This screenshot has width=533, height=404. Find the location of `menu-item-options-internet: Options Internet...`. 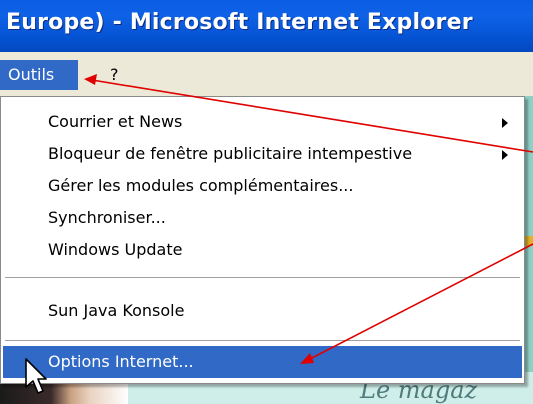

menu-item-options-internet: Options Internet... is located at coordinates (262, 362).